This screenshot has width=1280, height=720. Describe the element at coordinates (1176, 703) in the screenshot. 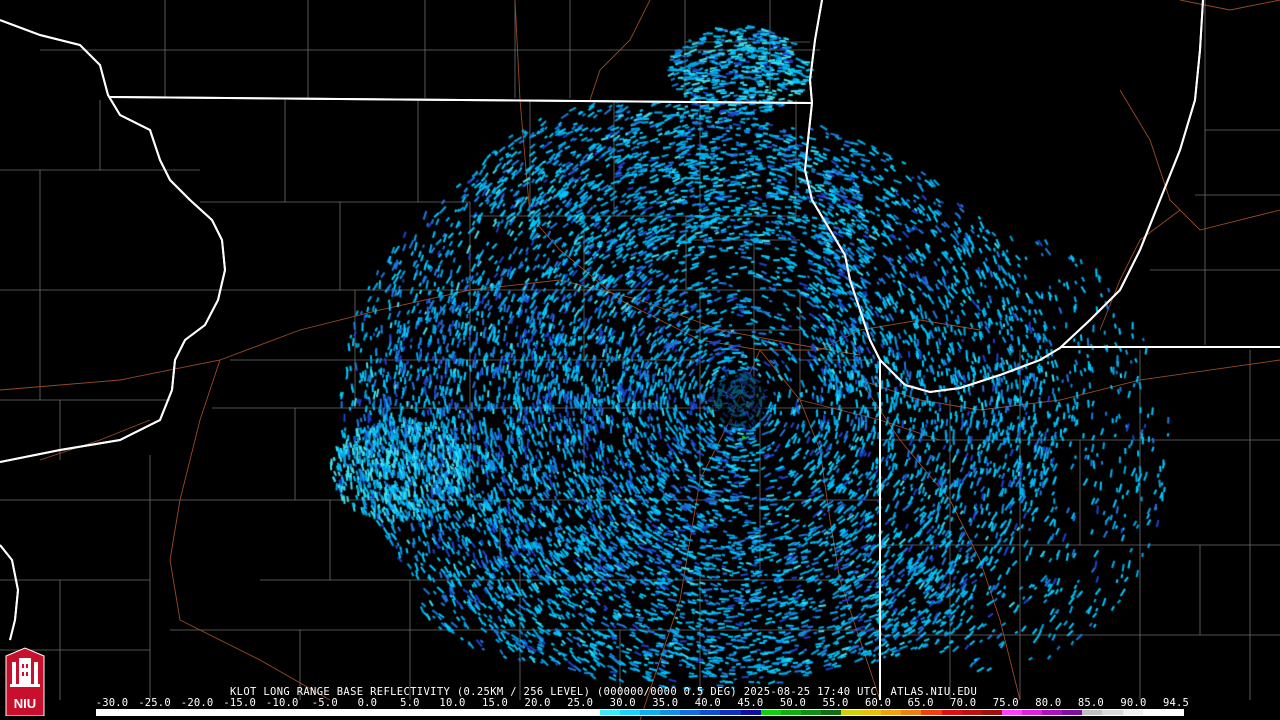

I see `colorbar-label: 94.5` at that location.